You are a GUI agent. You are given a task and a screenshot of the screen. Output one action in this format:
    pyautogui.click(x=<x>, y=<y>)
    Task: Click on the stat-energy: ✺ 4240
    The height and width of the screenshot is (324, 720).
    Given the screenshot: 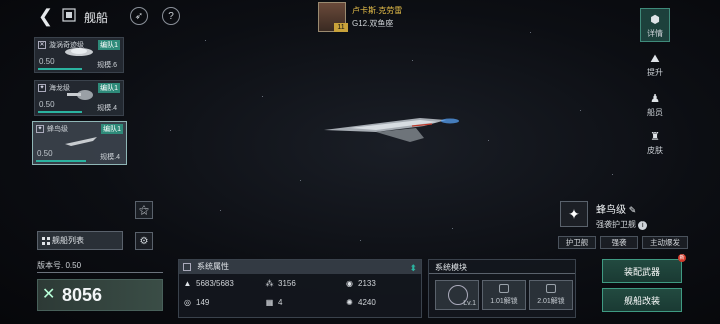 What is the action you would take?
    pyautogui.click(x=360, y=302)
    